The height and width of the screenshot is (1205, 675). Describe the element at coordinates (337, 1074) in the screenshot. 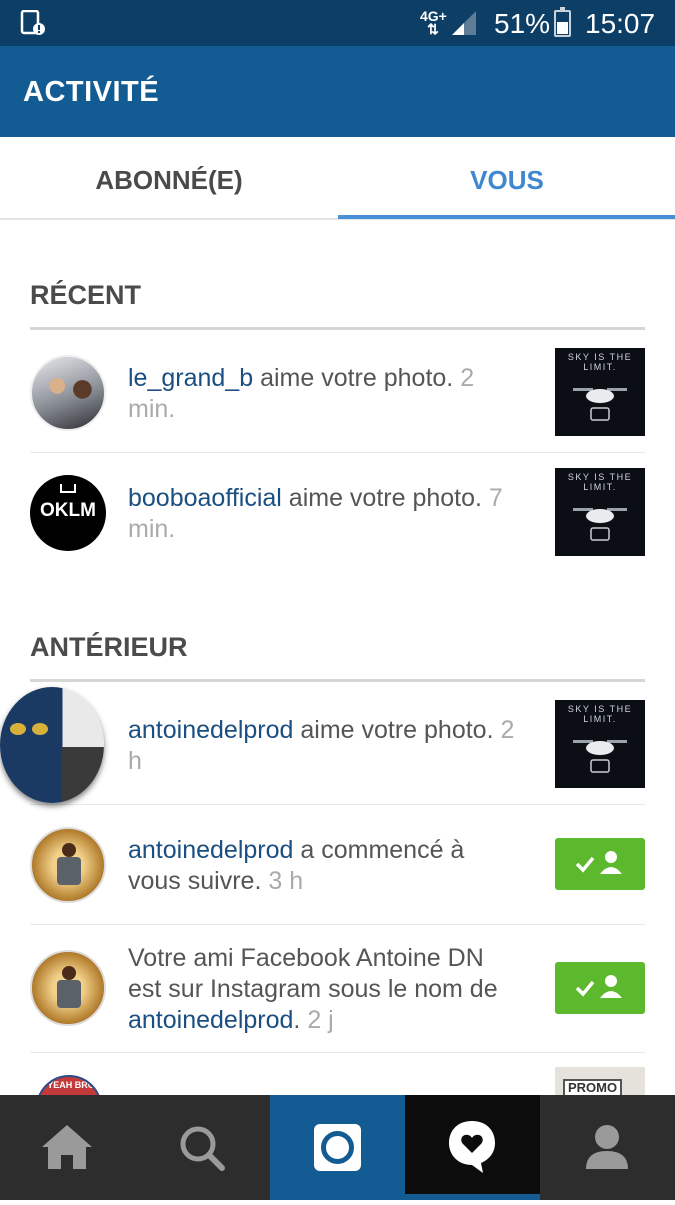

I see `activity-row: YEAH BRO PROMO` at that location.